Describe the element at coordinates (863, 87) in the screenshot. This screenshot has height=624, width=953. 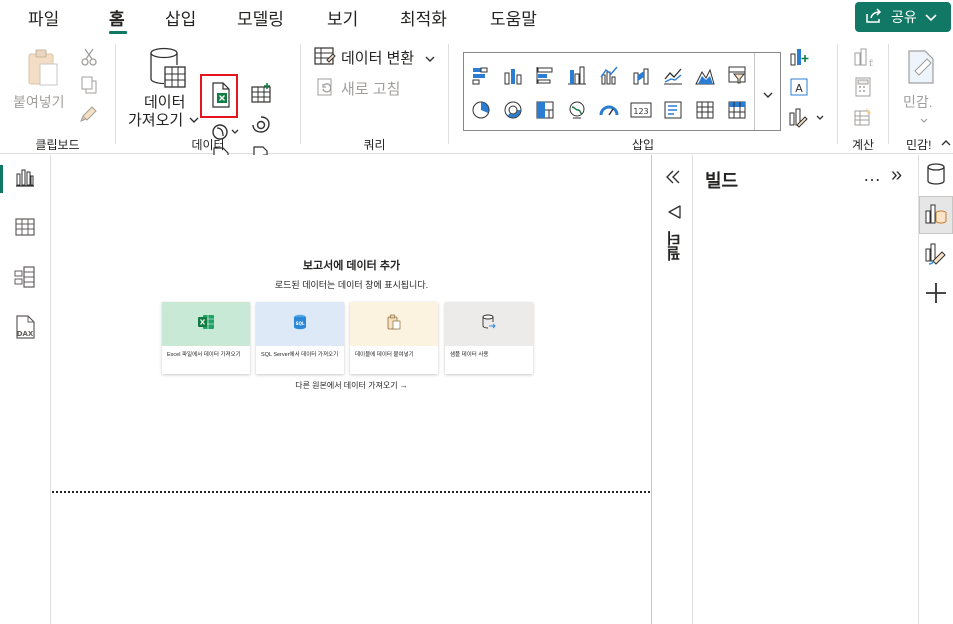
I see `calculator-icon` at that location.